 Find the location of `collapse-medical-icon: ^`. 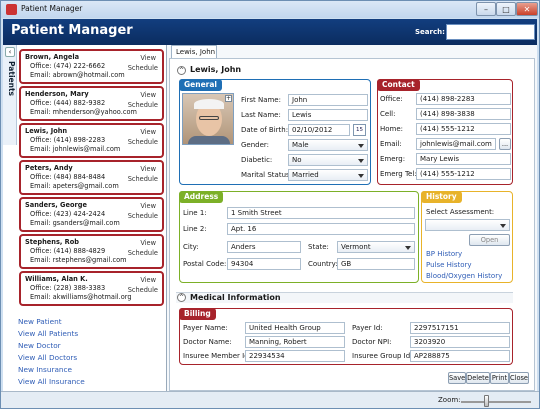

collapse-medical-icon: ^ is located at coordinates (181, 297).